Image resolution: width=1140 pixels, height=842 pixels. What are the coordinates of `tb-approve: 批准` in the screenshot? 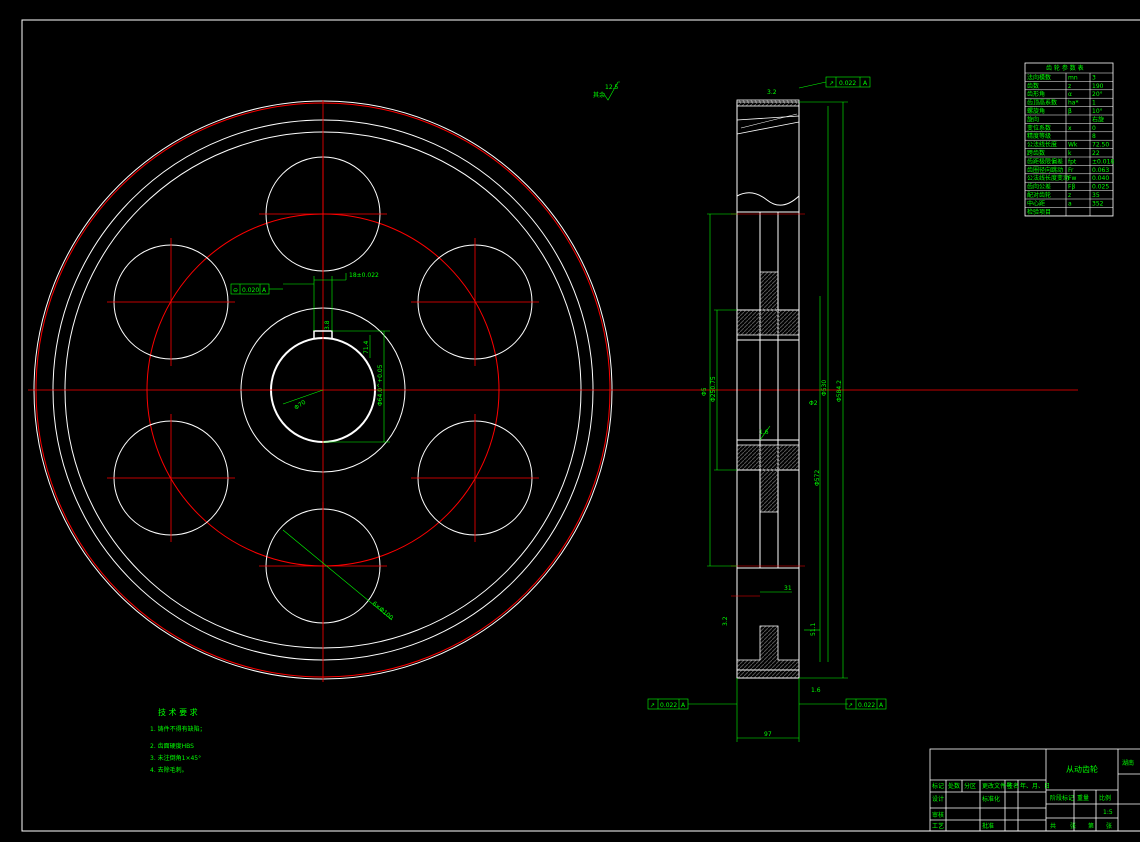 It's located at (988, 826).